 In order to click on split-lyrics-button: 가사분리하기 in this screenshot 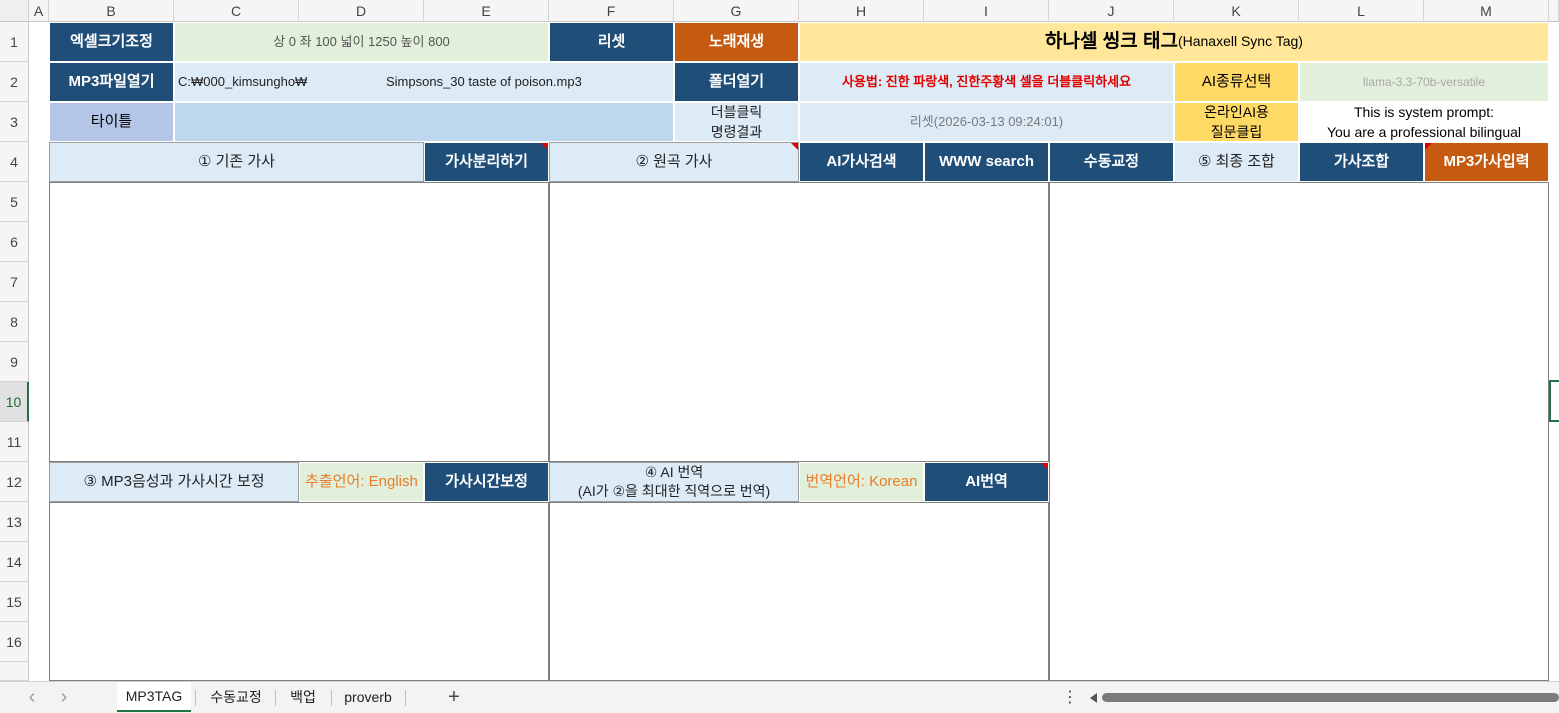, I will do `click(486, 162)`.